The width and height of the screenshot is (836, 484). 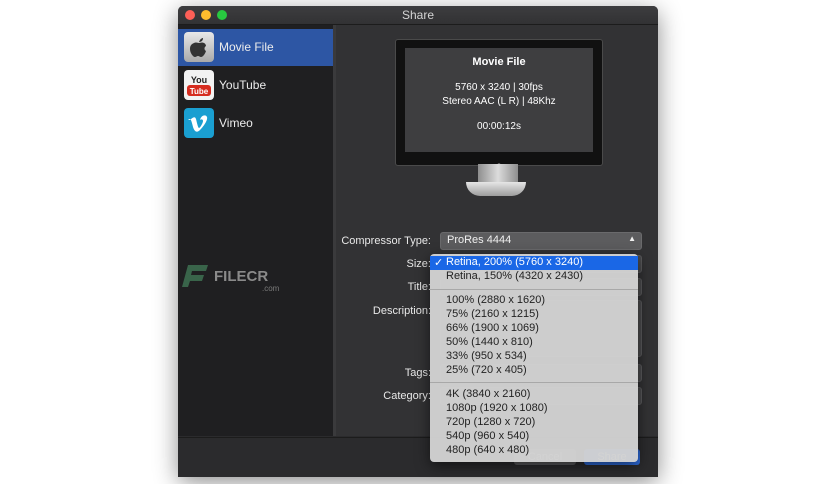 I want to click on compressor-type-value: ProRes 4444, so click(x=479, y=240).